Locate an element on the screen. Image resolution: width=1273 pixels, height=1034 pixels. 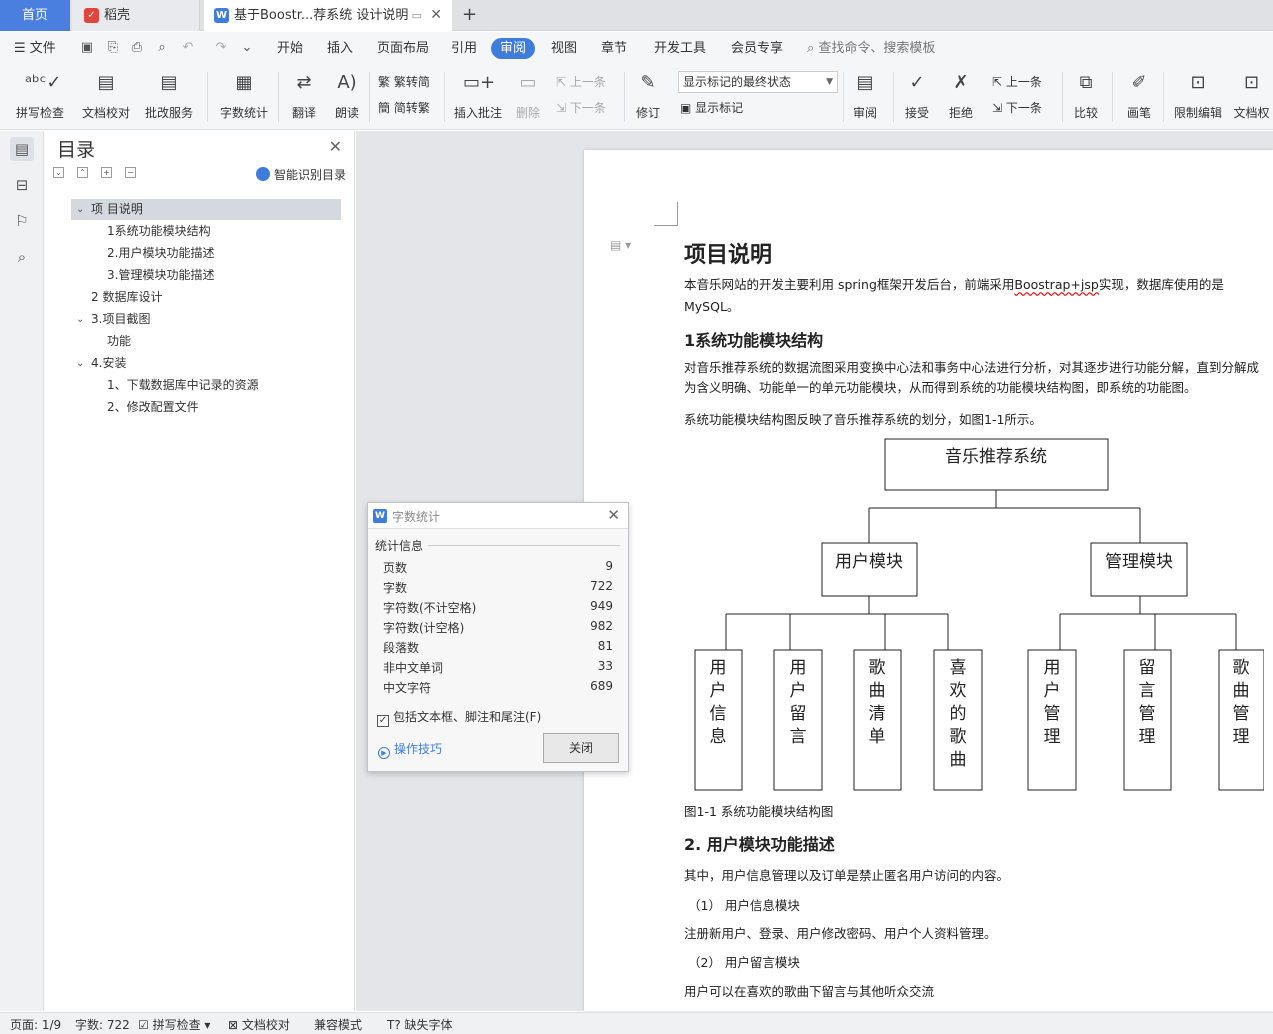
page-indicator: 页面: 1/9 is located at coordinates (35, 1024).